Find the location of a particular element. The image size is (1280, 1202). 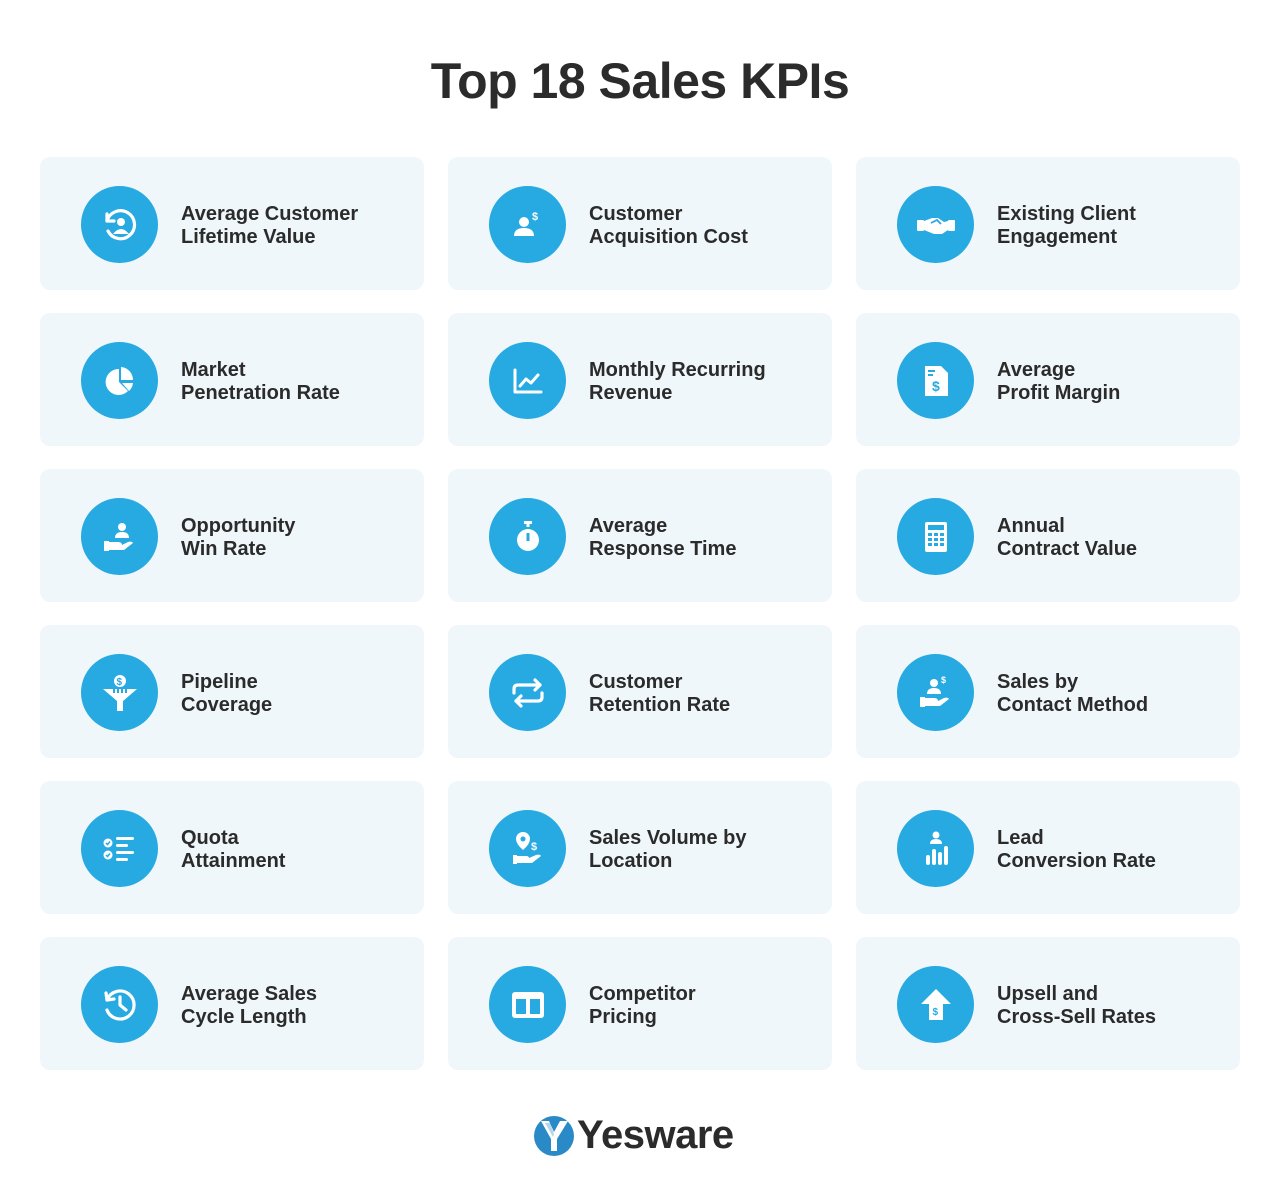

kpi-label: Average Response Time is located at coordinates (663, 537).